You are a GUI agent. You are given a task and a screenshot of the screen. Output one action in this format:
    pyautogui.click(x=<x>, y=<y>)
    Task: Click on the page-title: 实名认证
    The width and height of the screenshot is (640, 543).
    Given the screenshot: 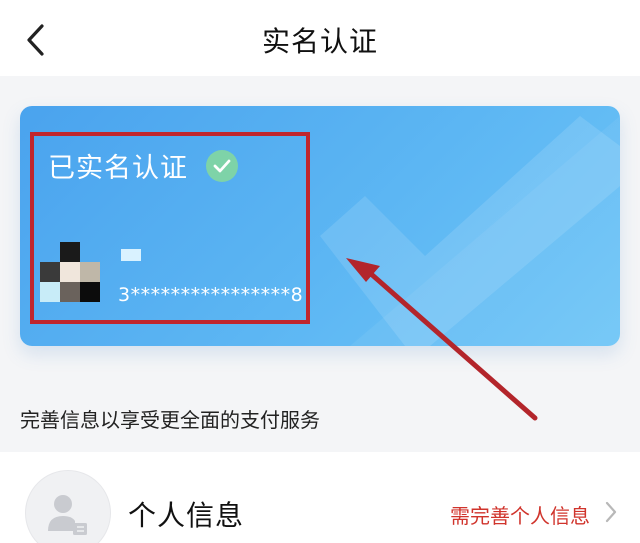 What is the action you would take?
    pyautogui.click(x=319, y=41)
    